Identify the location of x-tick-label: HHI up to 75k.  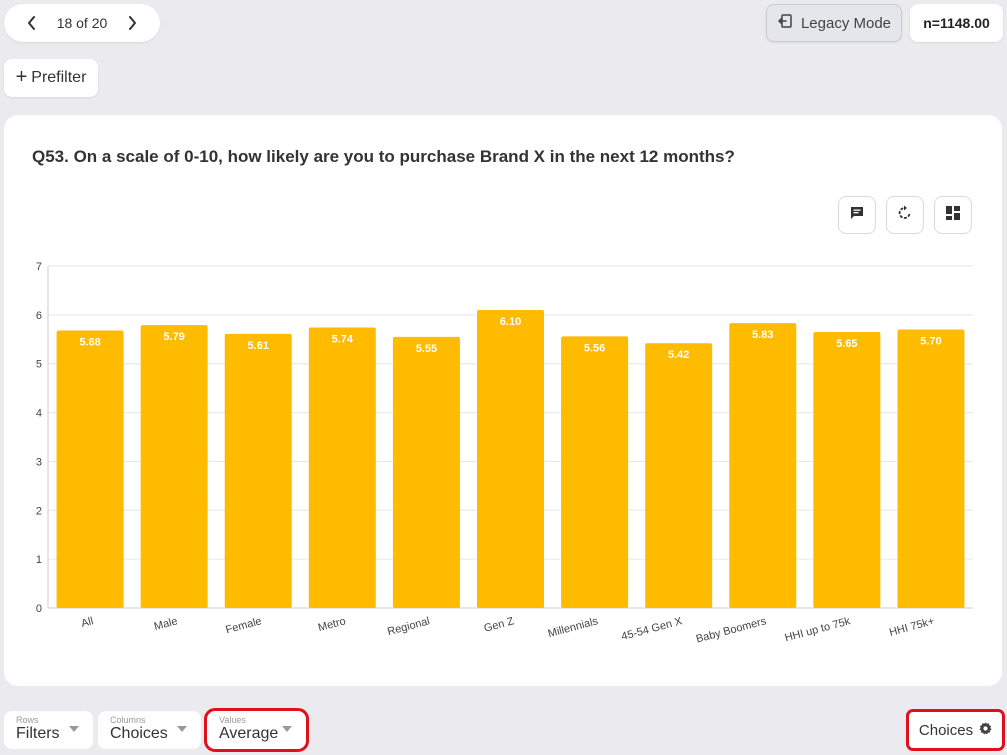
(818, 629).